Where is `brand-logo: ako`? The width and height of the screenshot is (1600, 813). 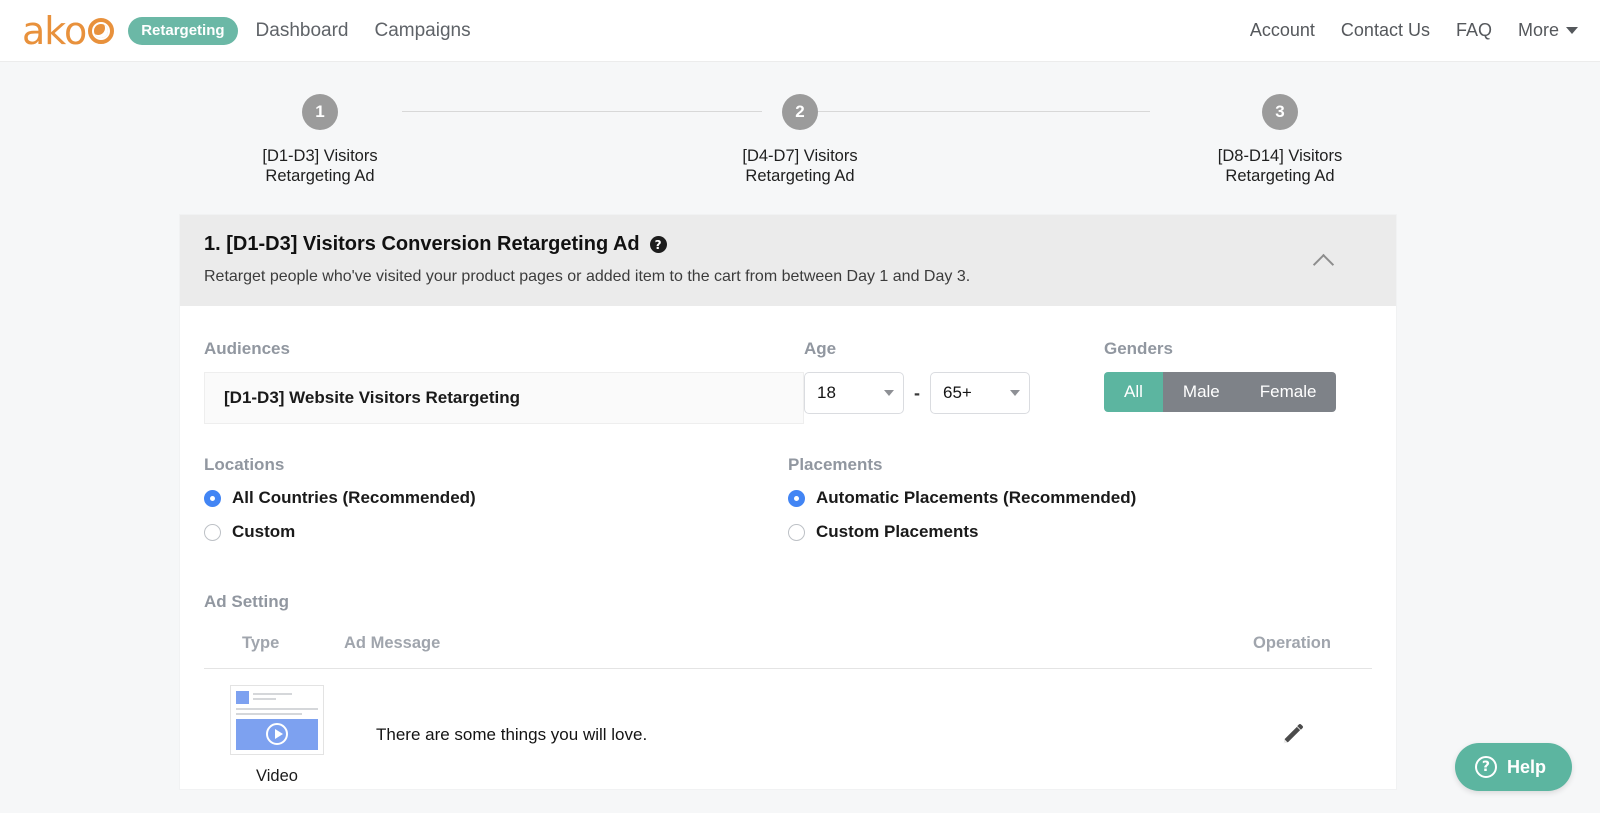 brand-logo: ako is located at coordinates (68, 30).